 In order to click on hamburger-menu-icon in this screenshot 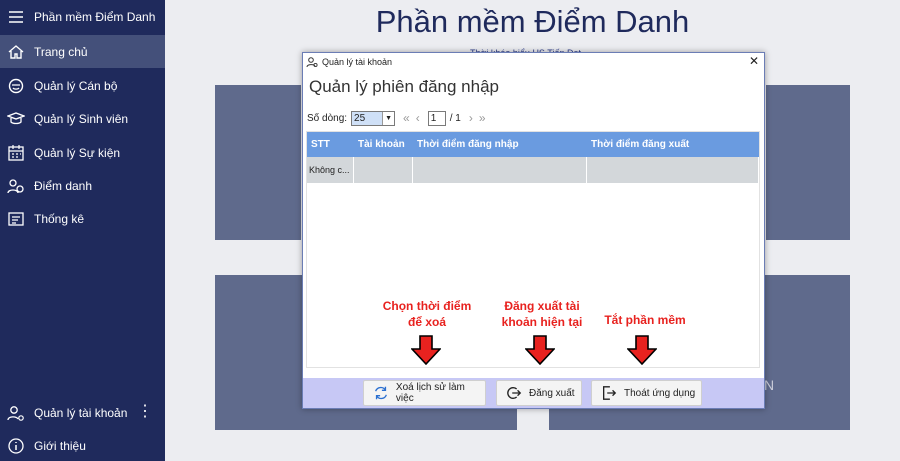, I will do `click(16, 17)`.